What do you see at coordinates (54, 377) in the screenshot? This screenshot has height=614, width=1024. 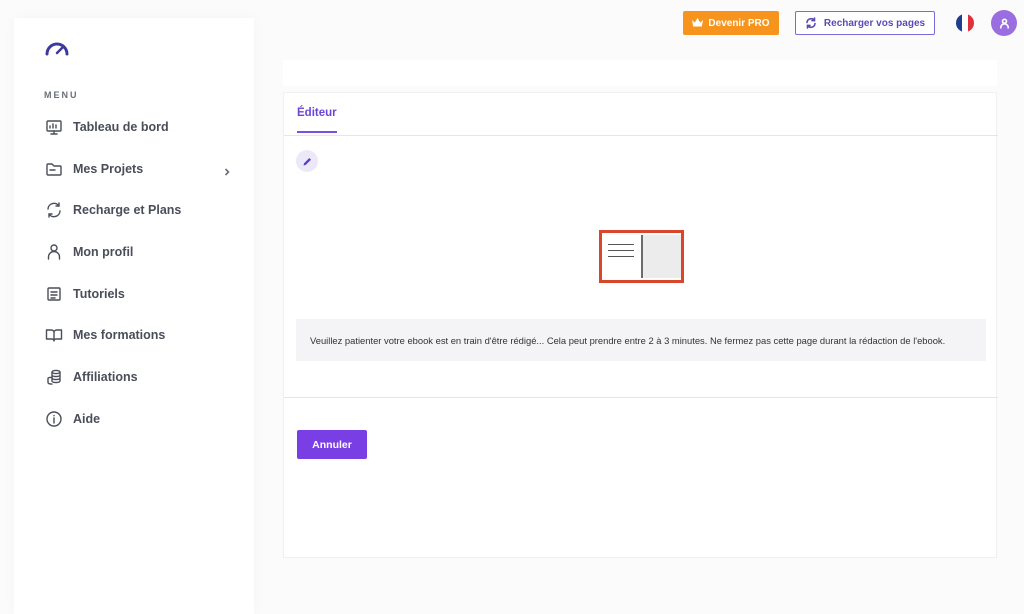 I see `coins-icon` at bounding box center [54, 377].